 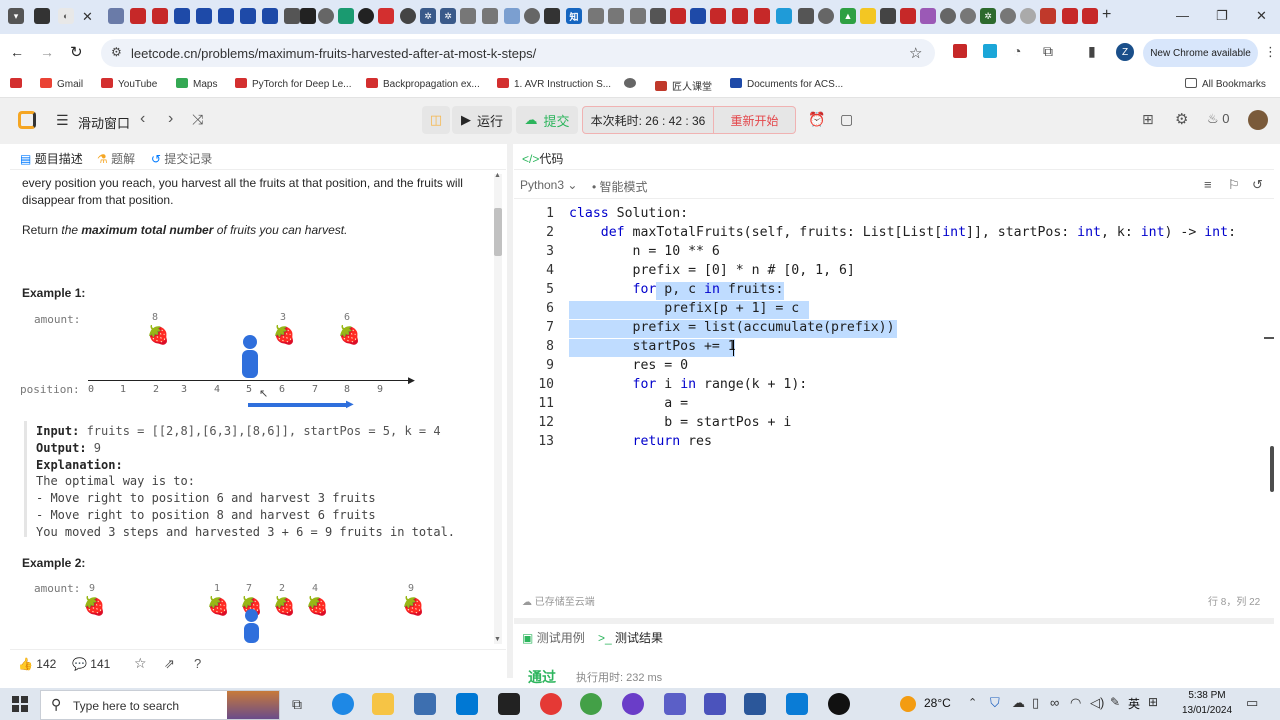 What do you see at coordinates (548, 185) in the screenshot?
I see `language-selector: Python3 ⌄` at bounding box center [548, 185].